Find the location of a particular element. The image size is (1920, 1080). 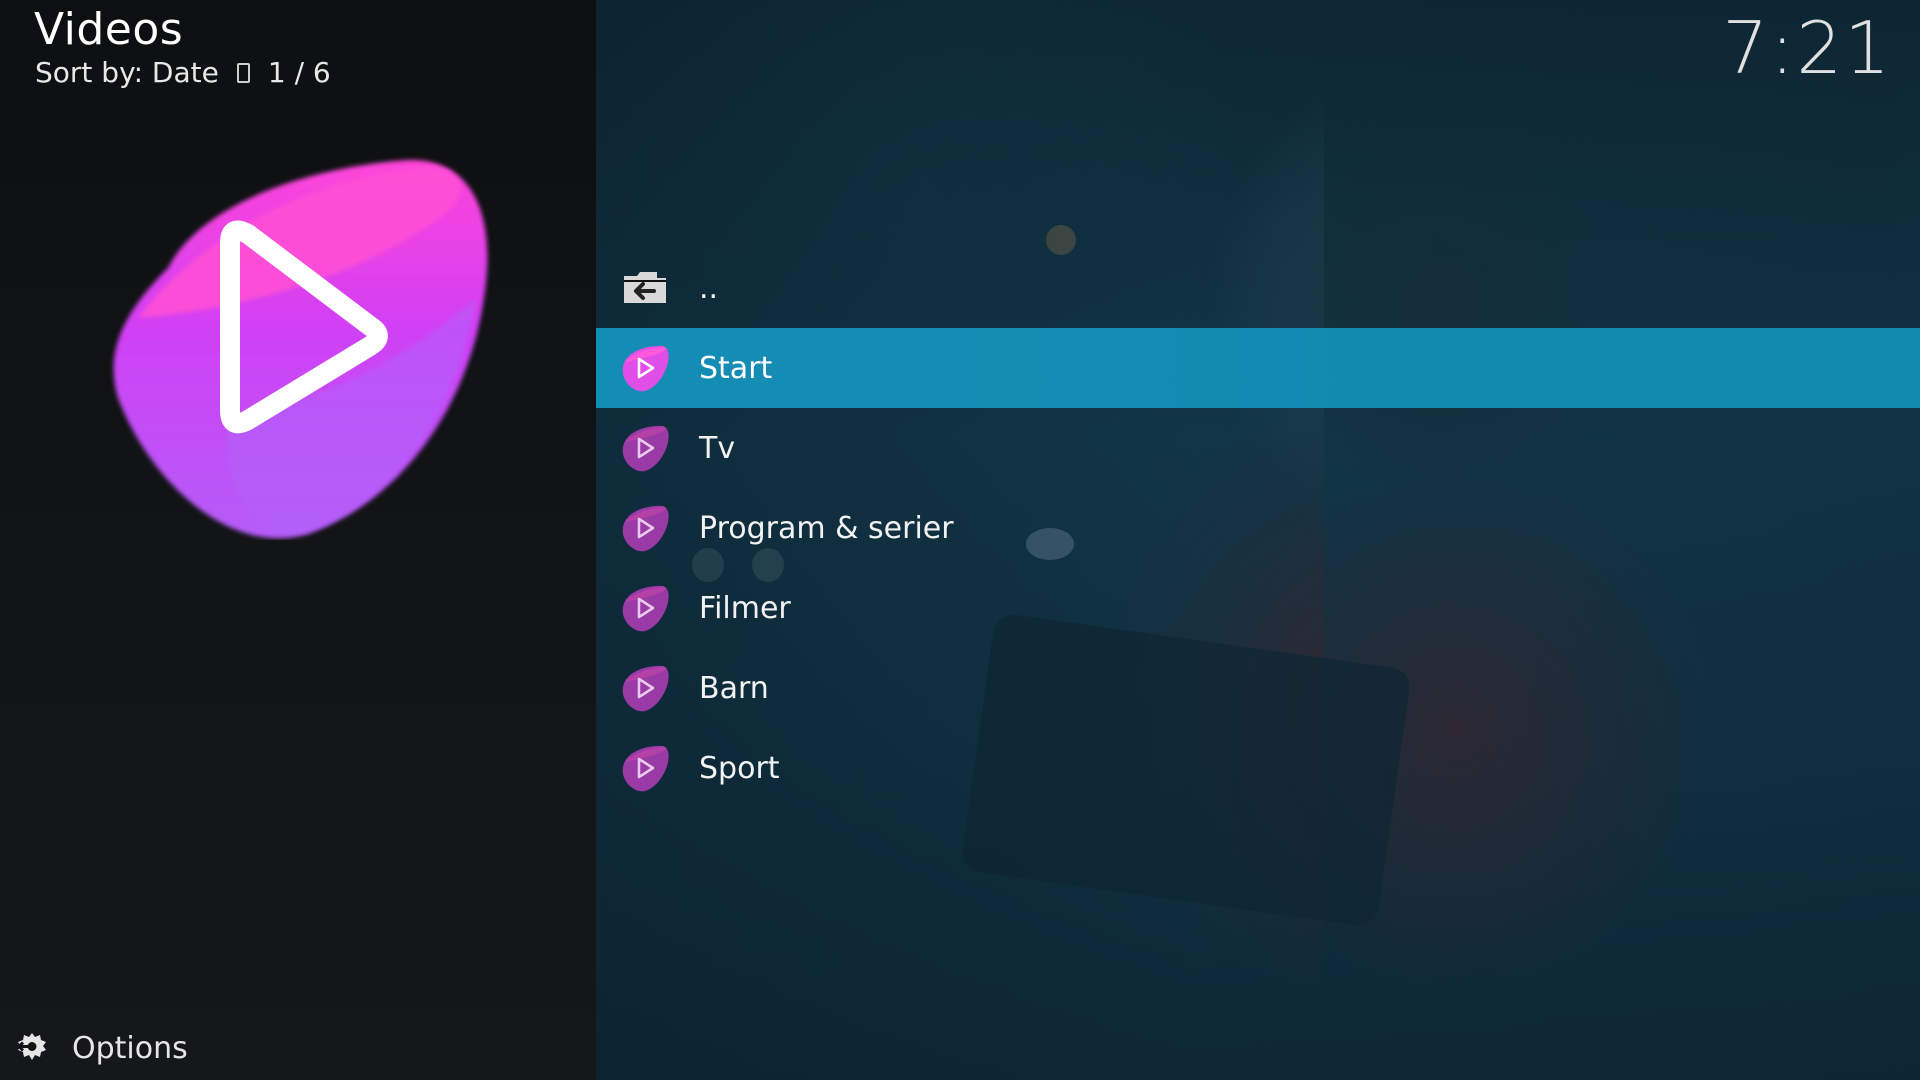

folder-back-icon is located at coordinates (645, 287).